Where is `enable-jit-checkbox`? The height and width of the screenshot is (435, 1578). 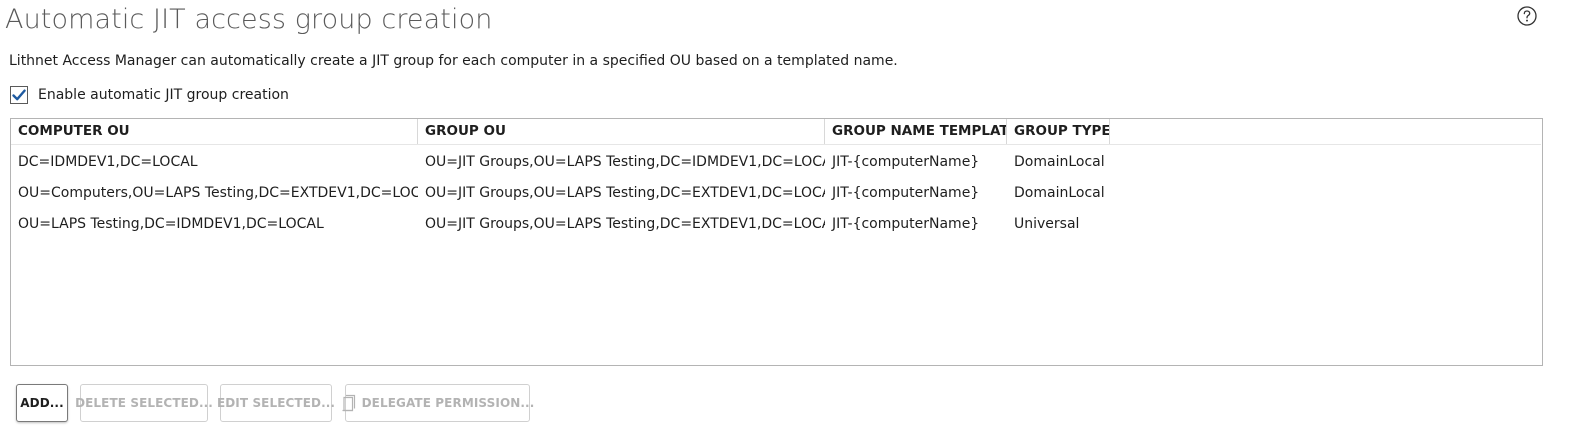
enable-jit-checkbox is located at coordinates (19, 95).